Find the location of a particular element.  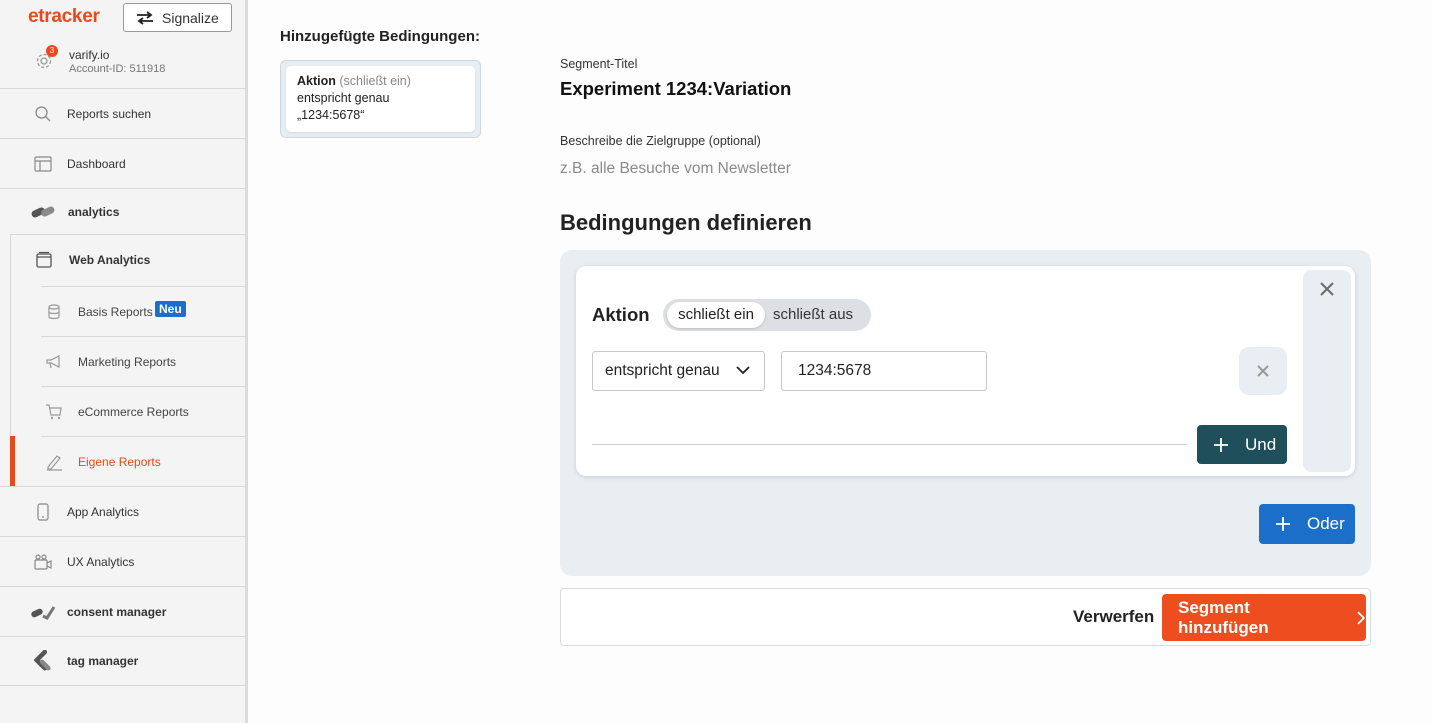

sidebar-item-label: UX Analytics is located at coordinates (101, 561).